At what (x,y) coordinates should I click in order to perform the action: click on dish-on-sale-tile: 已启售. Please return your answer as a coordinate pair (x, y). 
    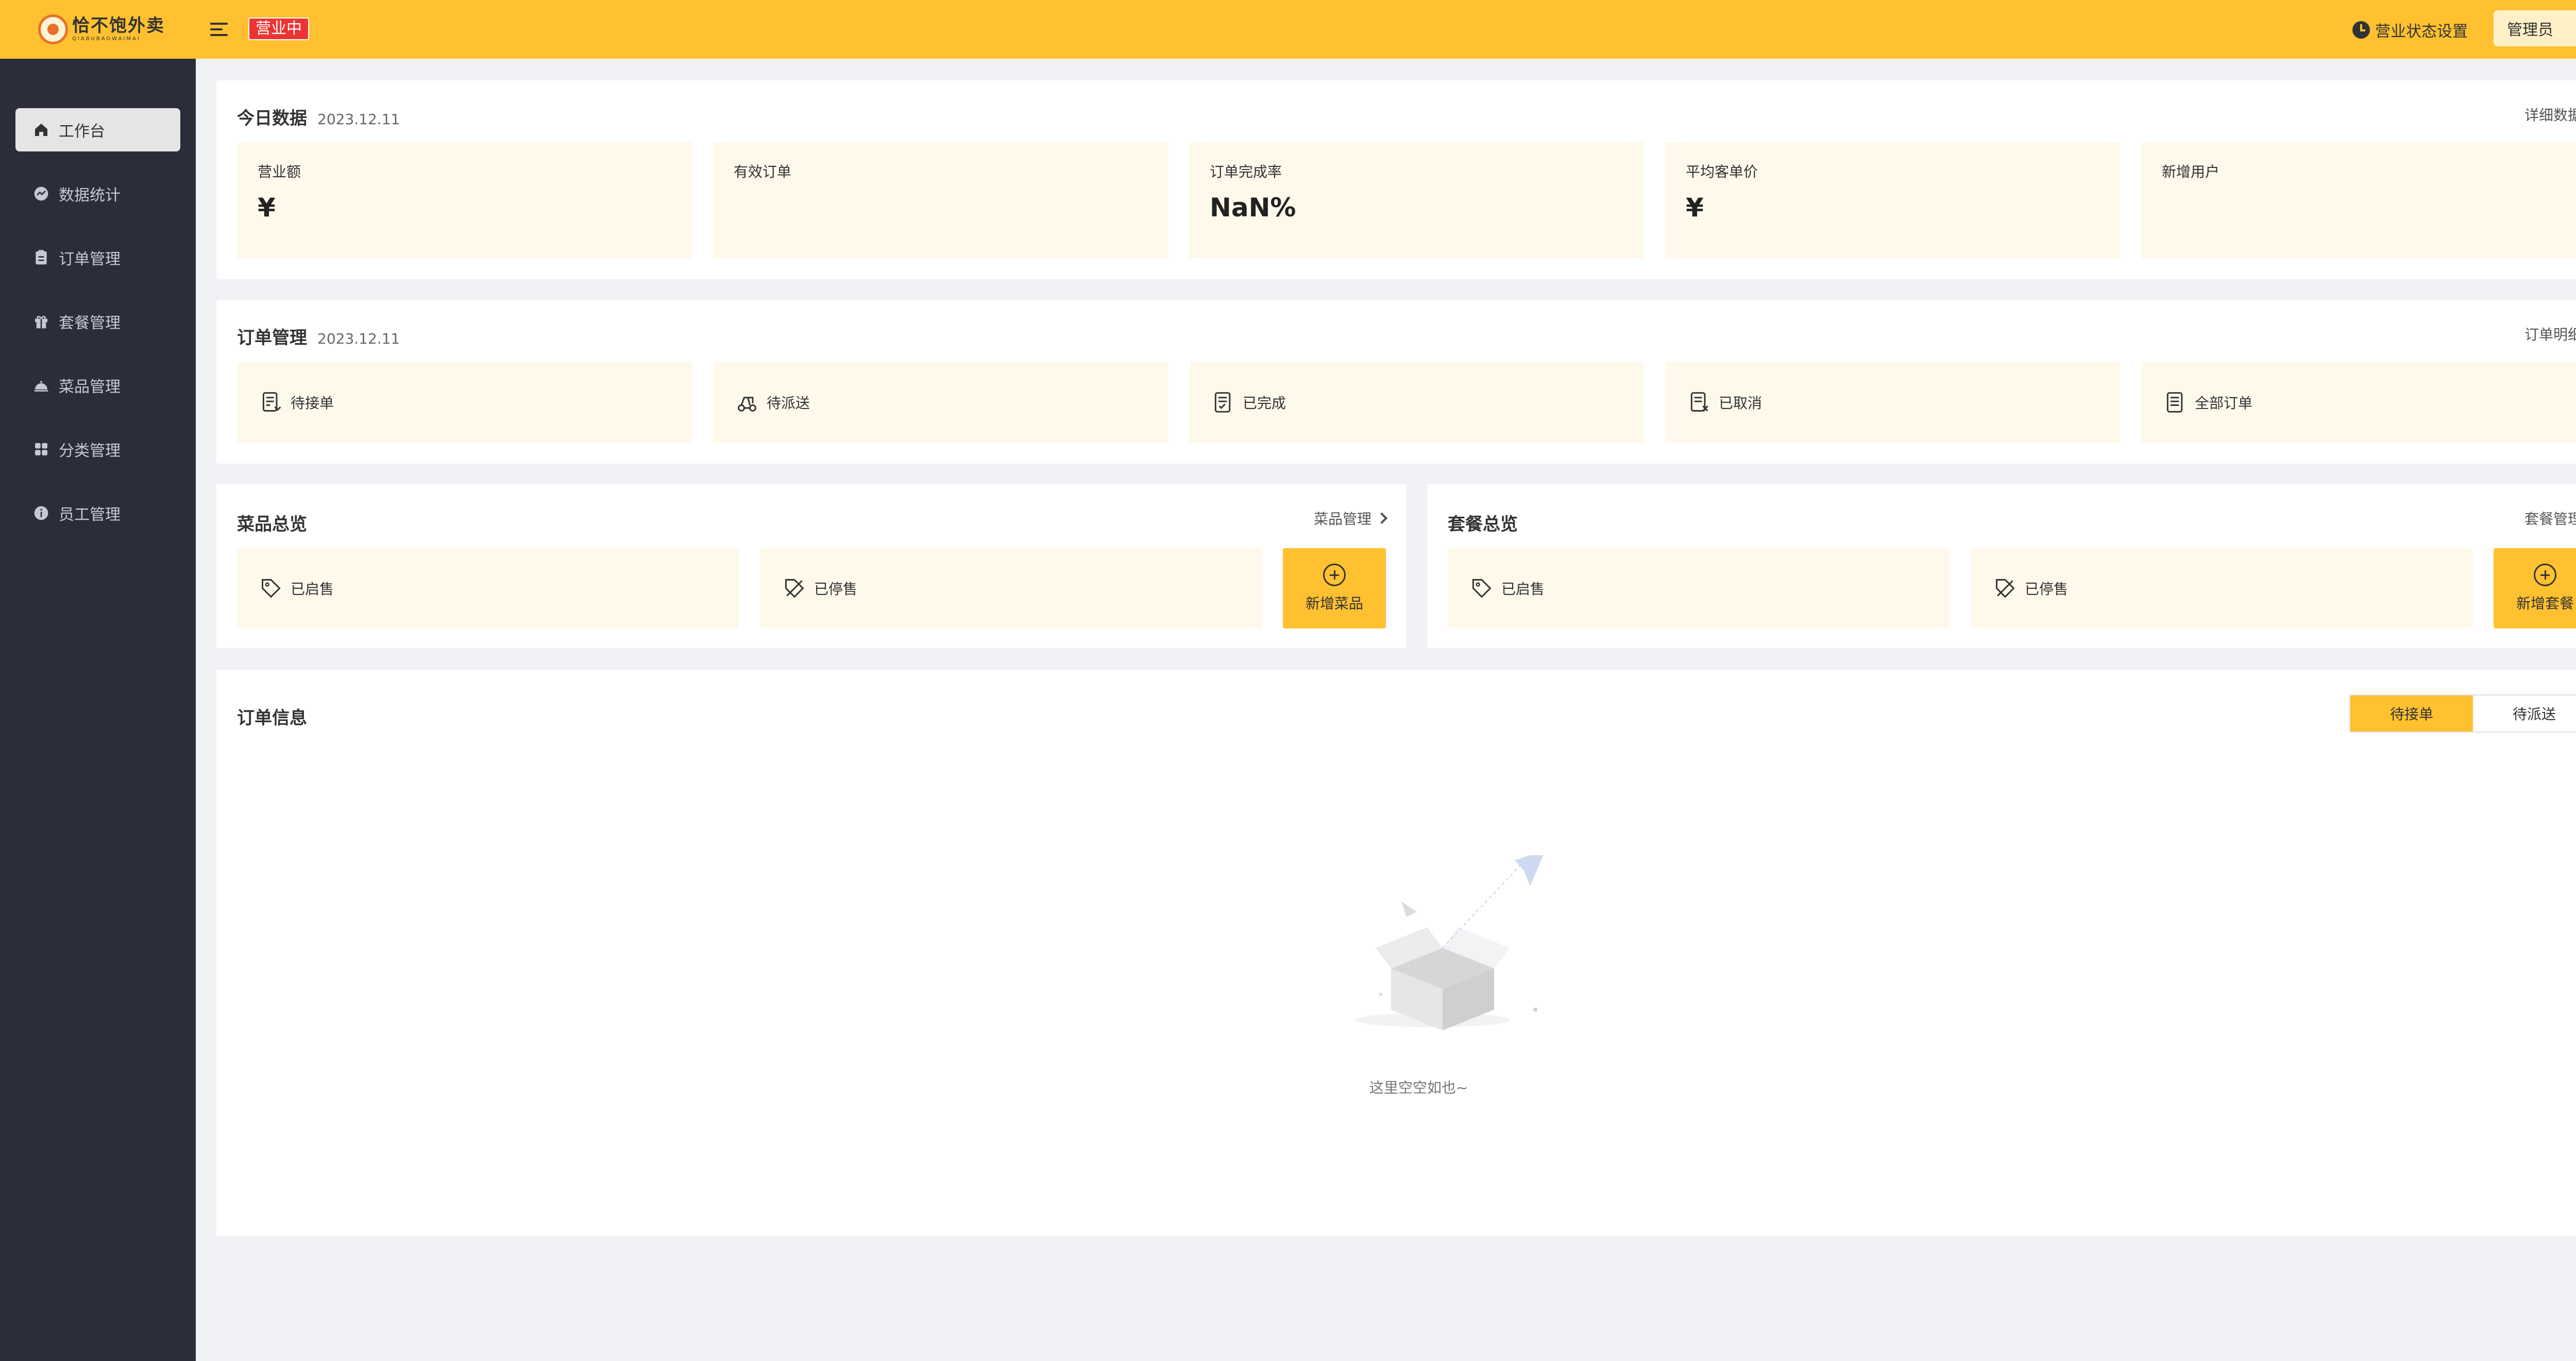
    Looking at the image, I should click on (488, 588).